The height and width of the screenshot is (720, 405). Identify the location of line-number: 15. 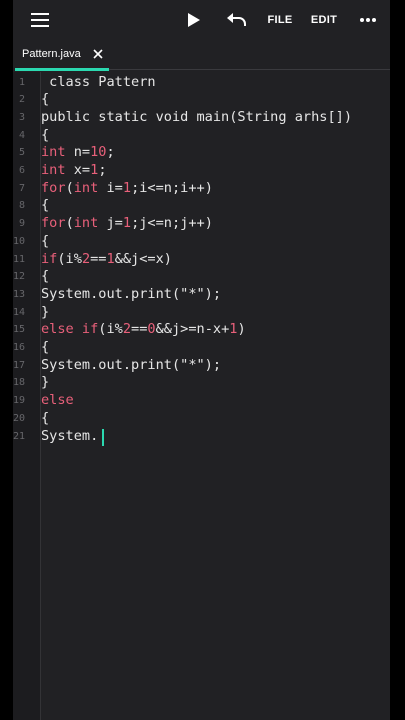
(19, 330).